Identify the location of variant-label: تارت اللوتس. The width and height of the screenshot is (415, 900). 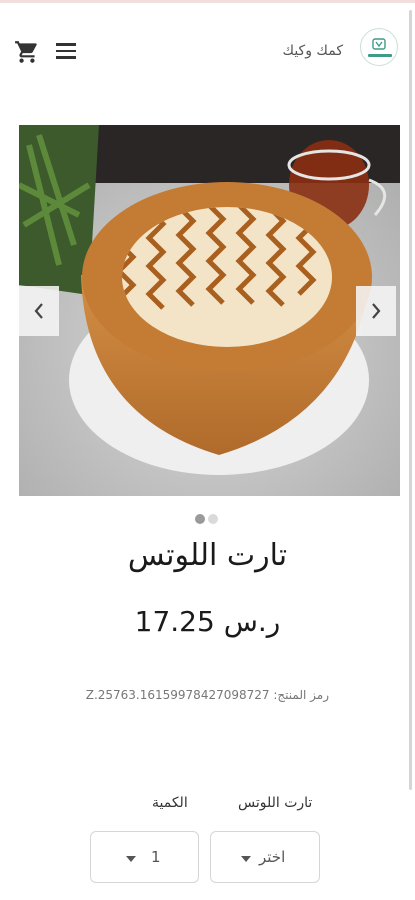
(275, 803).